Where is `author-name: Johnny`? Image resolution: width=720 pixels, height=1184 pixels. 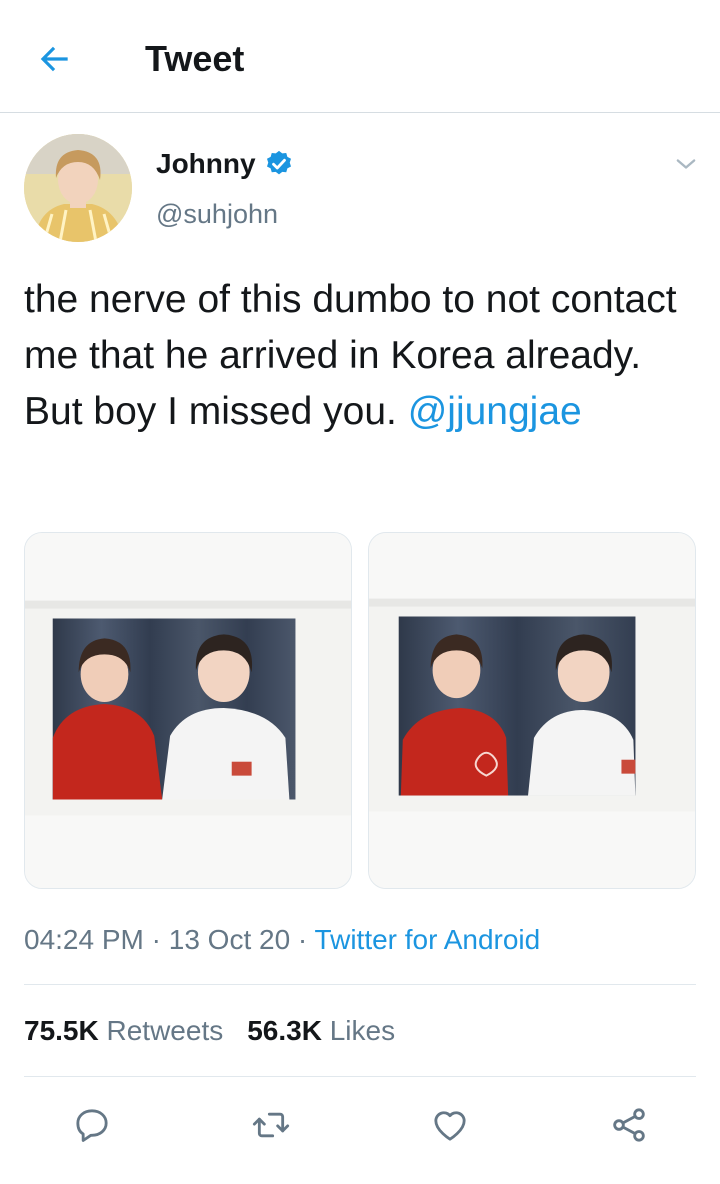
author-name: Johnny is located at coordinates (206, 164).